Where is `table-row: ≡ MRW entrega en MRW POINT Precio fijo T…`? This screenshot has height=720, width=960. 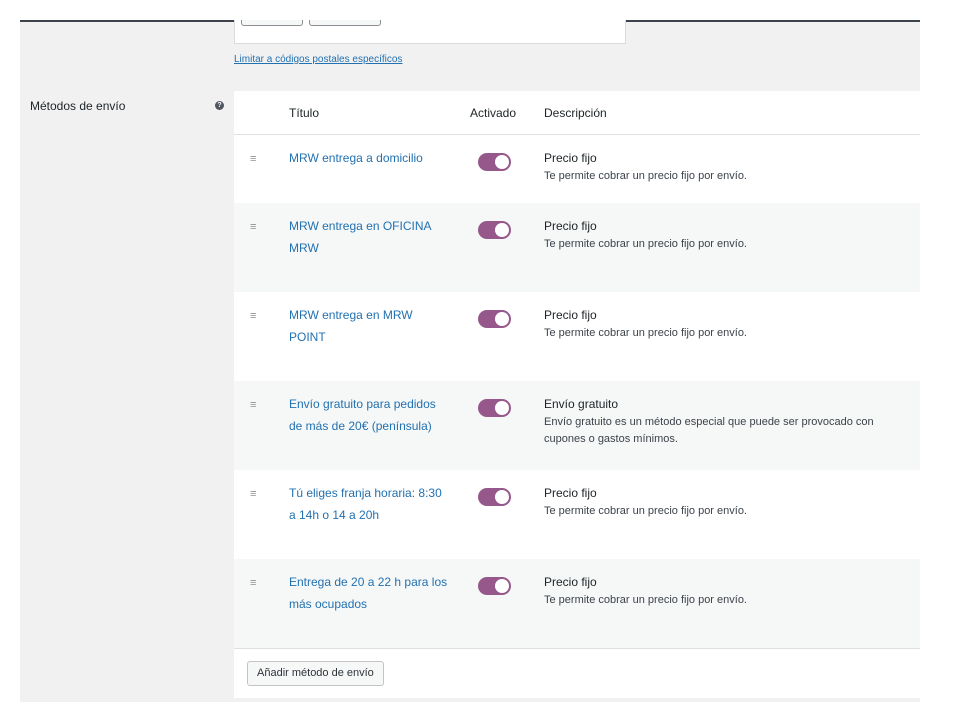
table-row: ≡ MRW entrega en MRW POINT Precio fijo T… is located at coordinates (577, 336).